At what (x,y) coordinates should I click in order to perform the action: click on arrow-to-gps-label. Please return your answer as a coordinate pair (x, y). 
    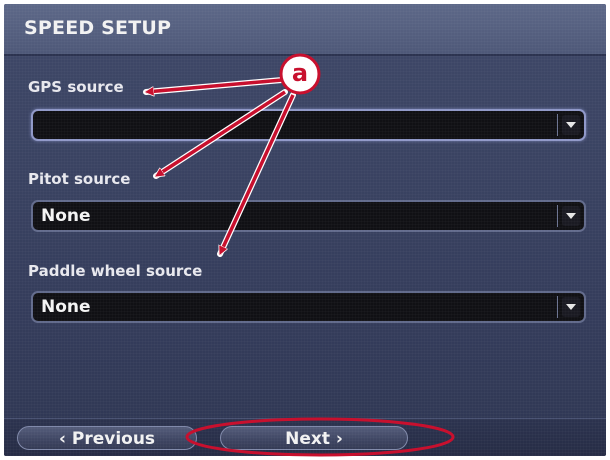
    Looking at the image, I should click on (214, 85).